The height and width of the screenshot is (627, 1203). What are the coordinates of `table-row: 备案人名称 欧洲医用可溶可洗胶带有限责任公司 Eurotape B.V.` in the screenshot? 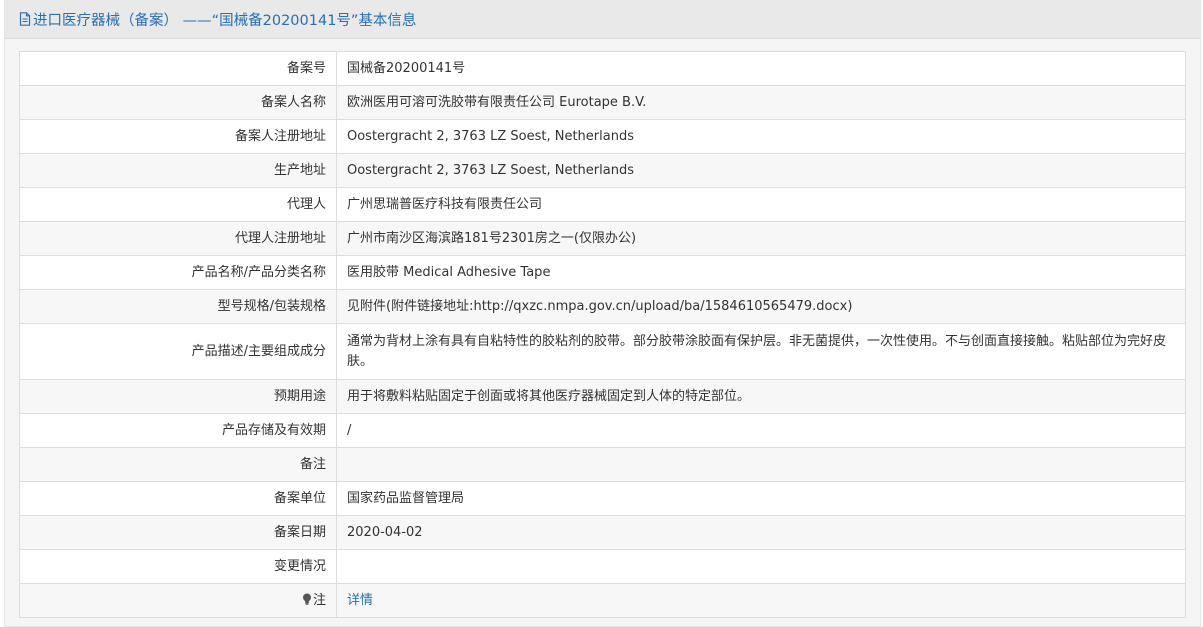 It's located at (602, 102).